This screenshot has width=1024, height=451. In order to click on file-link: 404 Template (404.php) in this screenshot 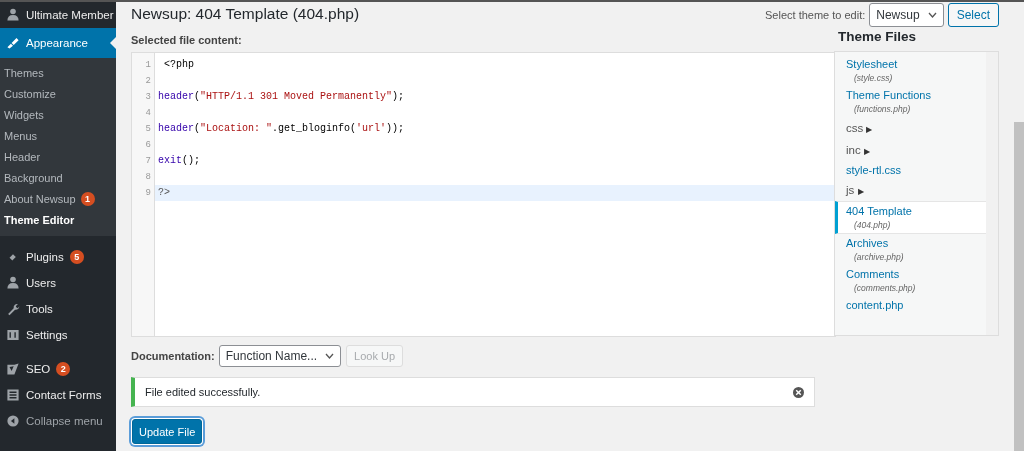, I will do `click(910, 217)`.